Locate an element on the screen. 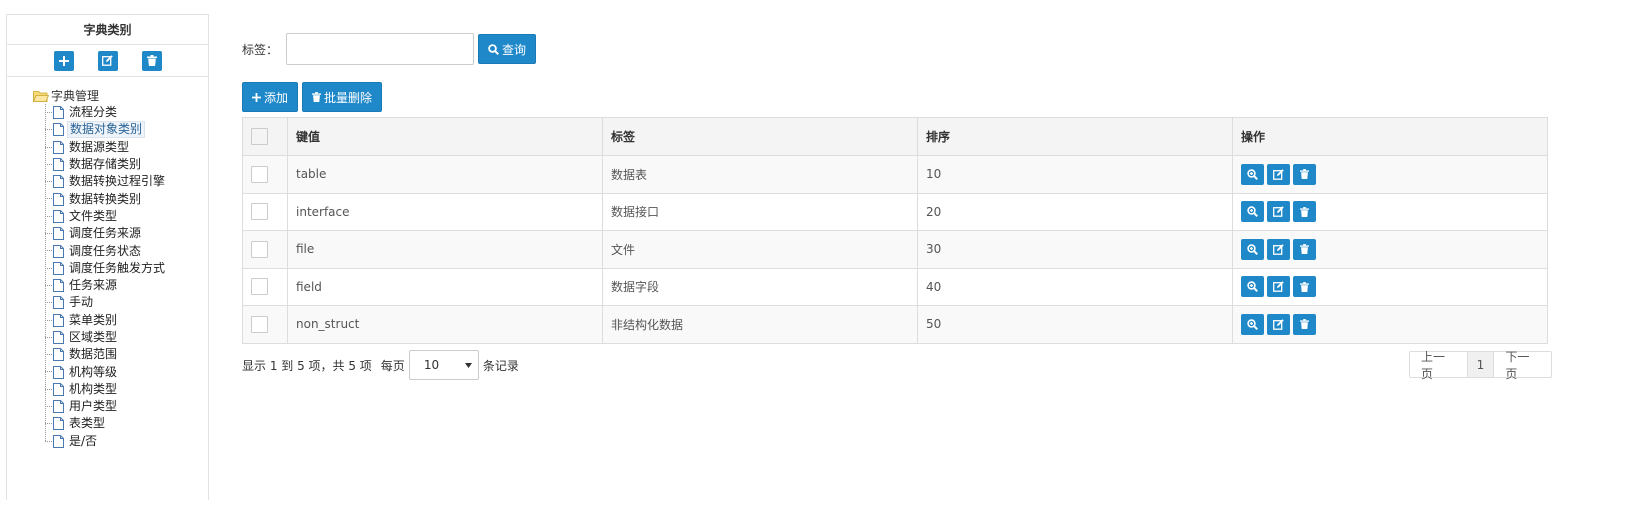 The image size is (1631, 520). tree-node: 手动 is located at coordinates (126, 302).